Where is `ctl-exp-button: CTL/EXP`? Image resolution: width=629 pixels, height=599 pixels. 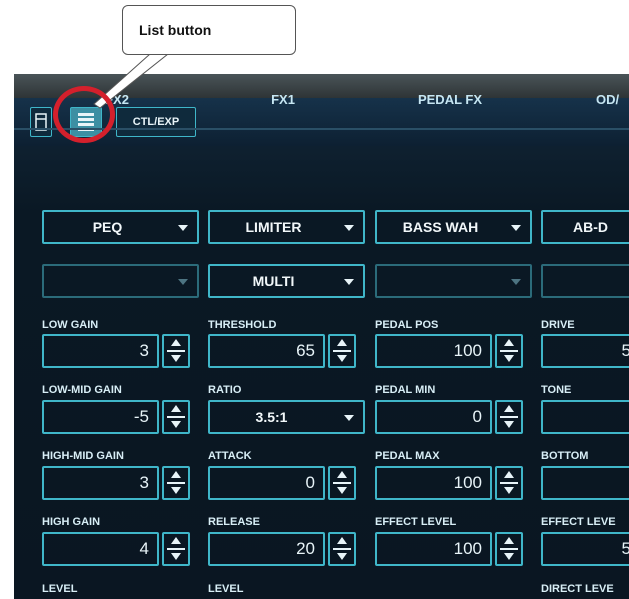 ctl-exp-button: CTL/EXP is located at coordinates (156, 122).